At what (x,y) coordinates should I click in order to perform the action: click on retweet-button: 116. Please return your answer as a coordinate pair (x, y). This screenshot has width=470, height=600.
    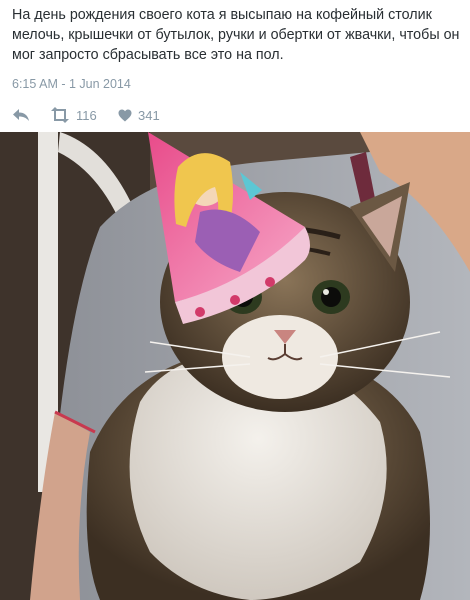
    Looking at the image, I should click on (73, 115).